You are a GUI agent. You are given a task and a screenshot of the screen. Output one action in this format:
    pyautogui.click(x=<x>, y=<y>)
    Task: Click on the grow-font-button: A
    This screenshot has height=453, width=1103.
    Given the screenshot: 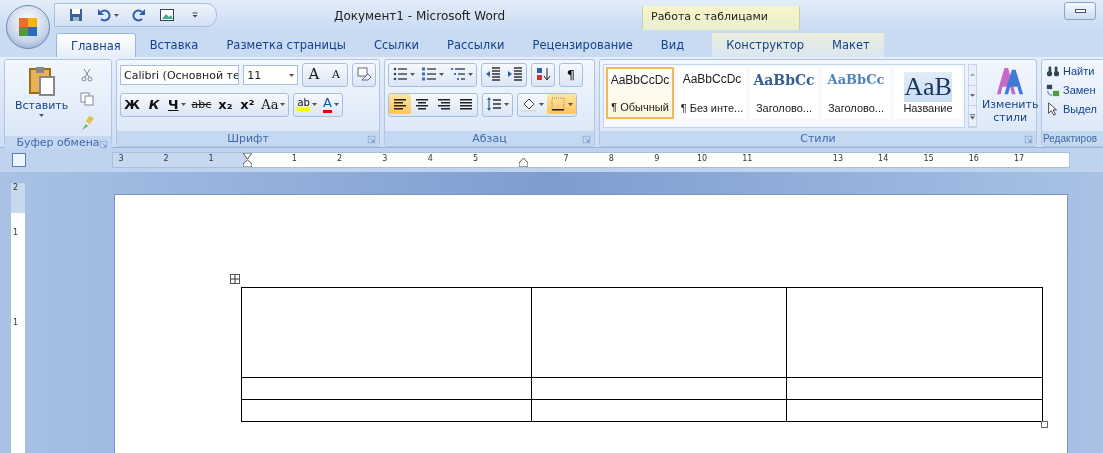 What is the action you would take?
    pyautogui.click(x=314, y=74)
    